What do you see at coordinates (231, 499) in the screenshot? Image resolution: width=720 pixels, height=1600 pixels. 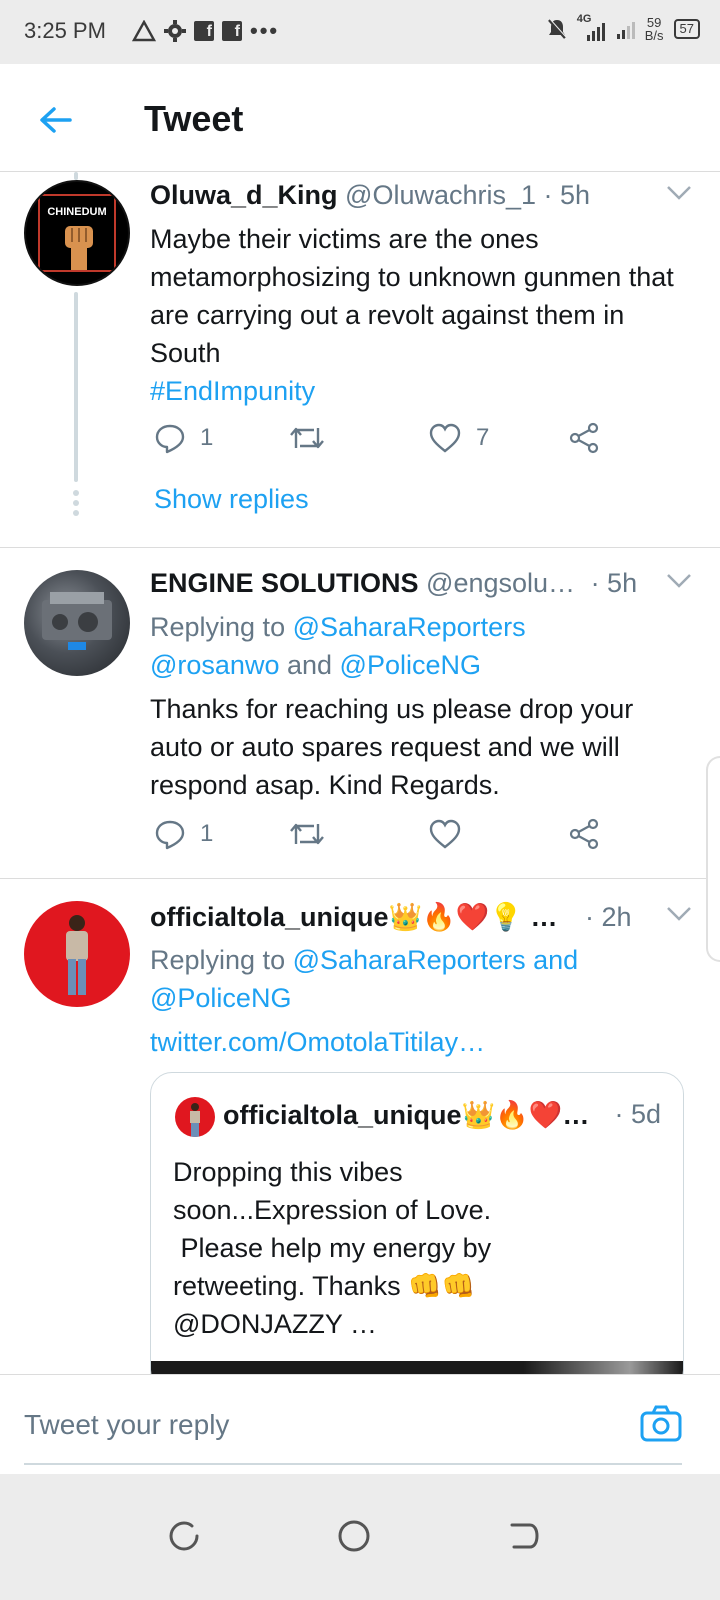 I see `show-replies-link: Show replies` at bounding box center [231, 499].